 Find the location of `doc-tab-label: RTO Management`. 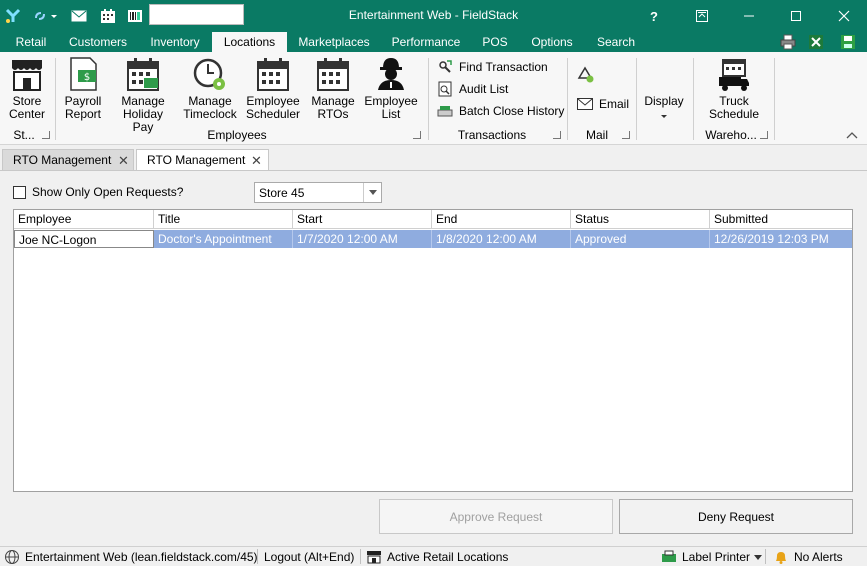

doc-tab-label: RTO Management is located at coordinates (62, 160).